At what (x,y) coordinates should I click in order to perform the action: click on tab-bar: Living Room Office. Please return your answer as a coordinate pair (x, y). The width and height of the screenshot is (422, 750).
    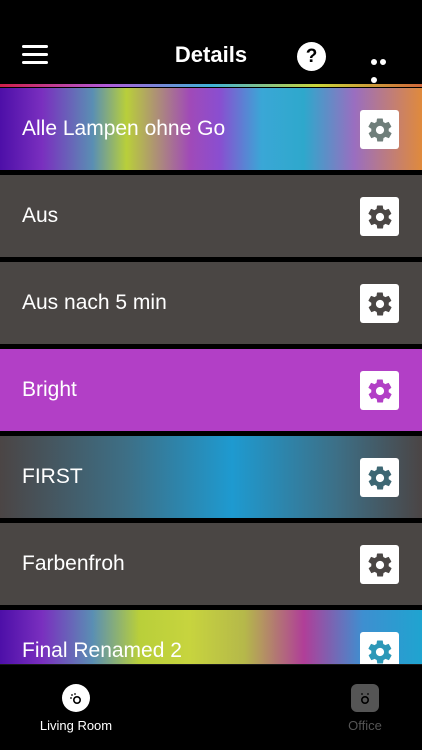
    Looking at the image, I should click on (211, 707).